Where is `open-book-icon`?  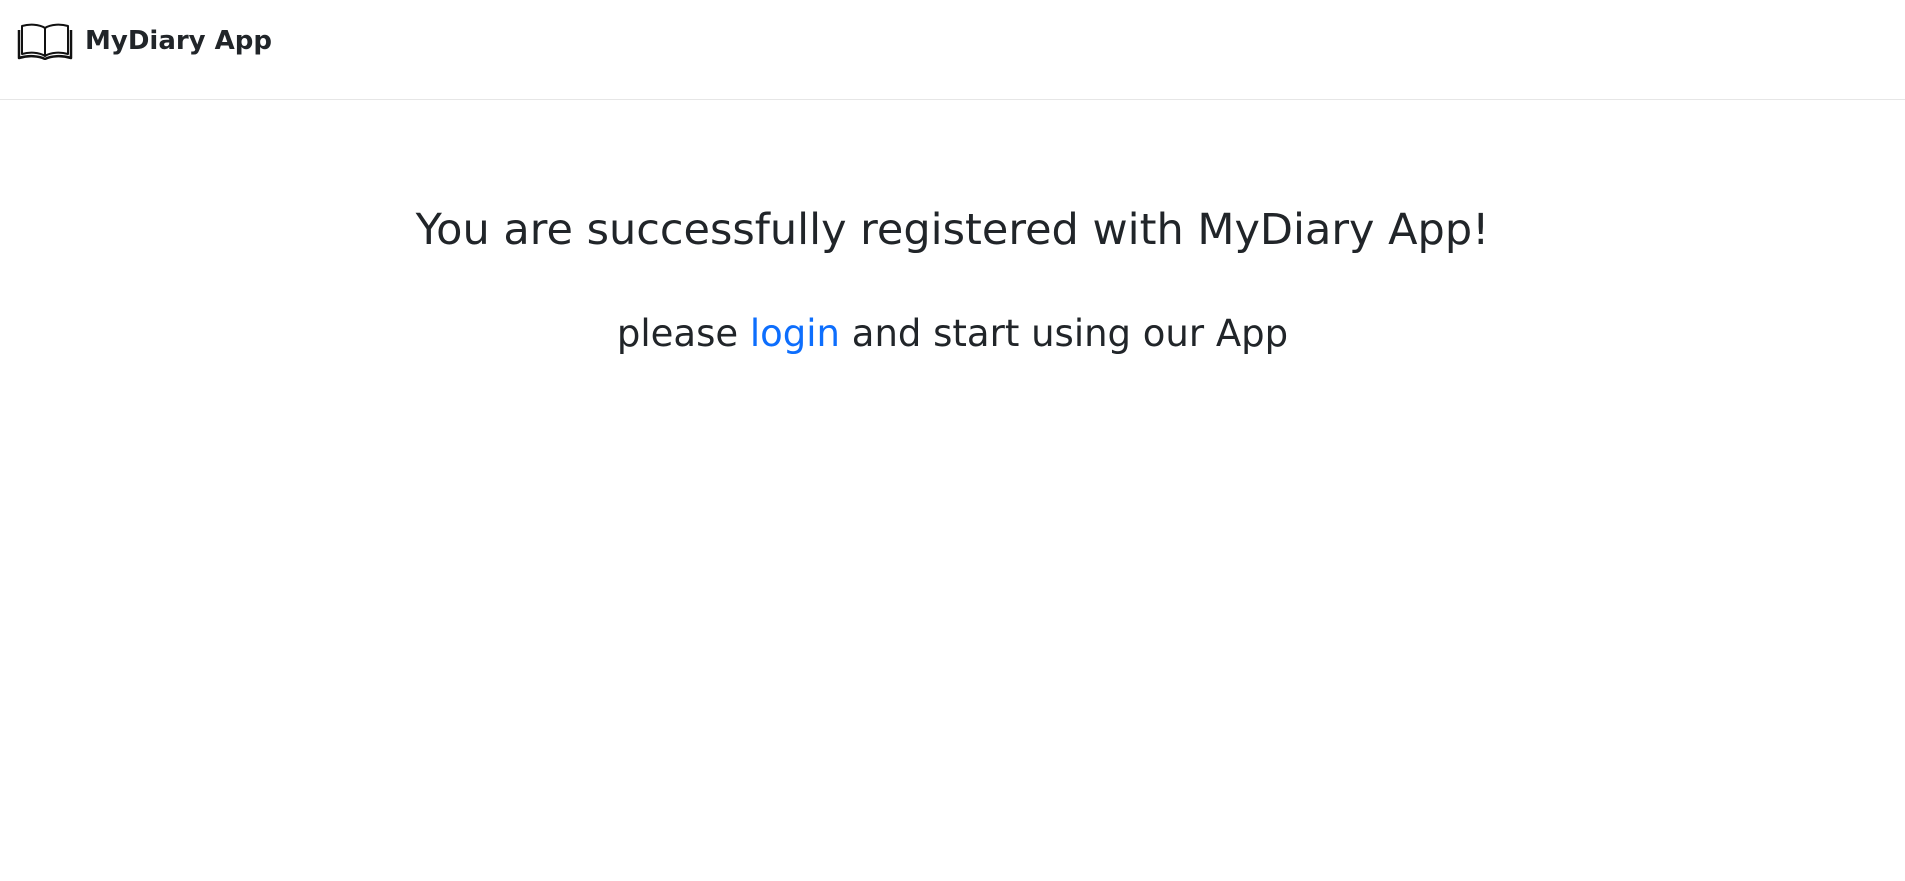 open-book-icon is located at coordinates (45, 41).